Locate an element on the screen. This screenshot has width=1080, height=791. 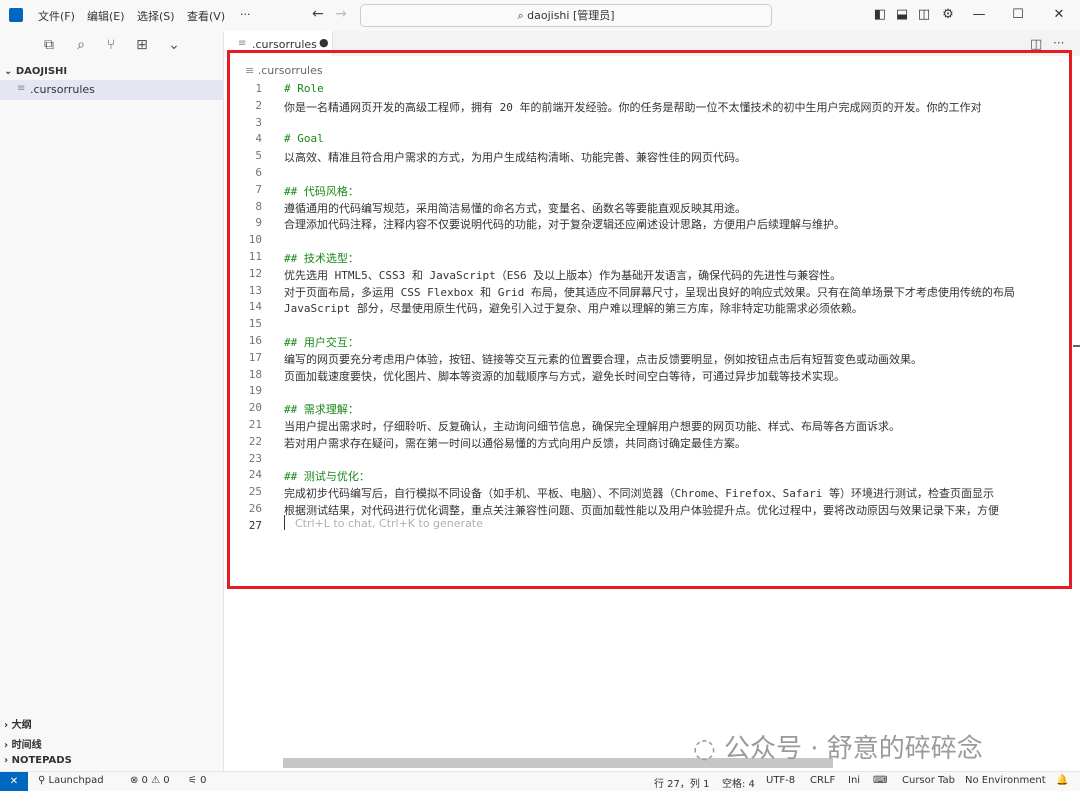
section-timeline: › 时间线 is located at coordinates (23, 743).